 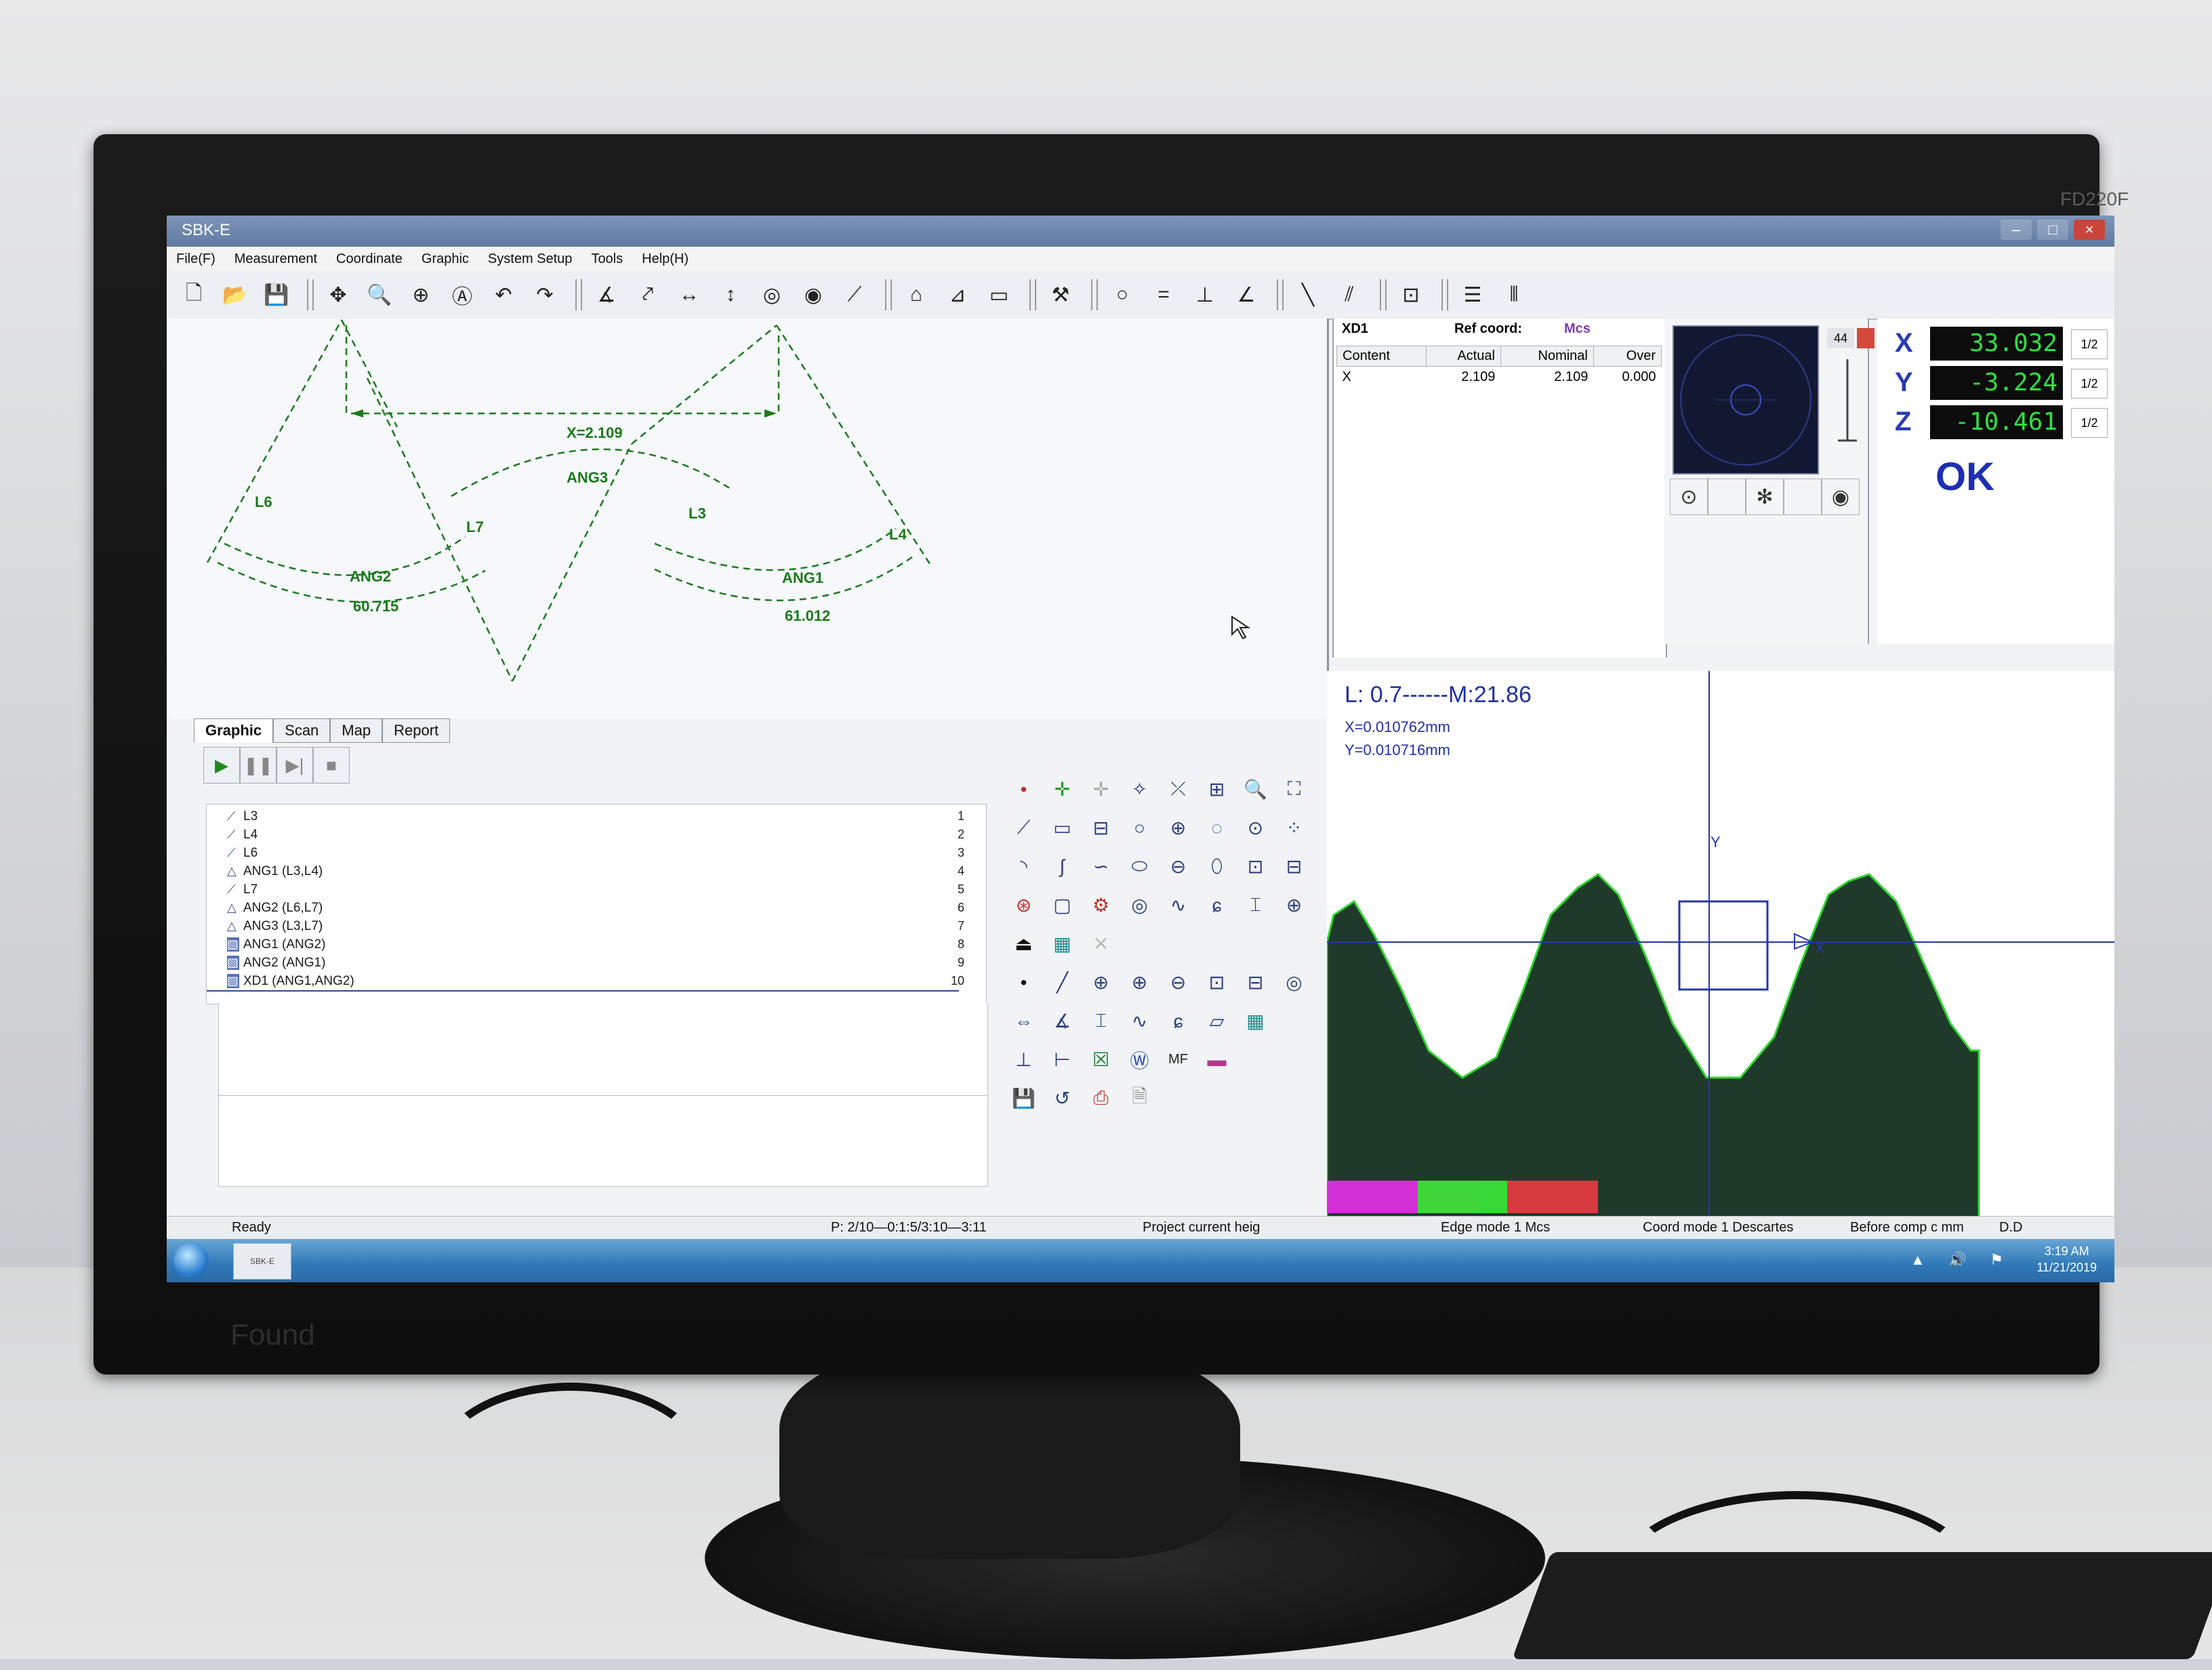 What do you see at coordinates (2089, 384) in the screenshot?
I see `y-half-button: 1/2` at bounding box center [2089, 384].